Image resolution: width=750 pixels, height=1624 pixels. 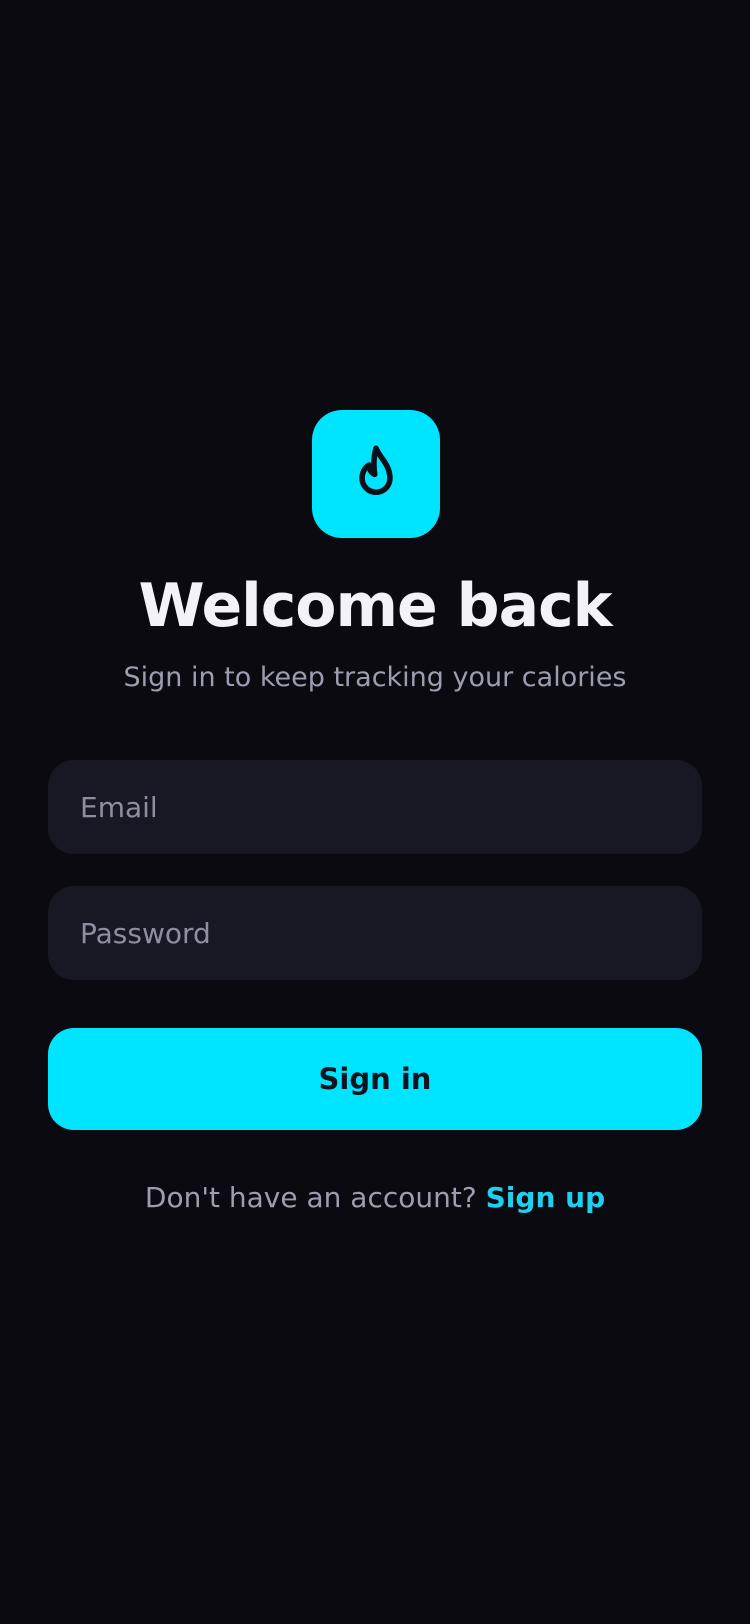 What do you see at coordinates (375, 1079) in the screenshot?
I see `sign-in-button: Sign in` at bounding box center [375, 1079].